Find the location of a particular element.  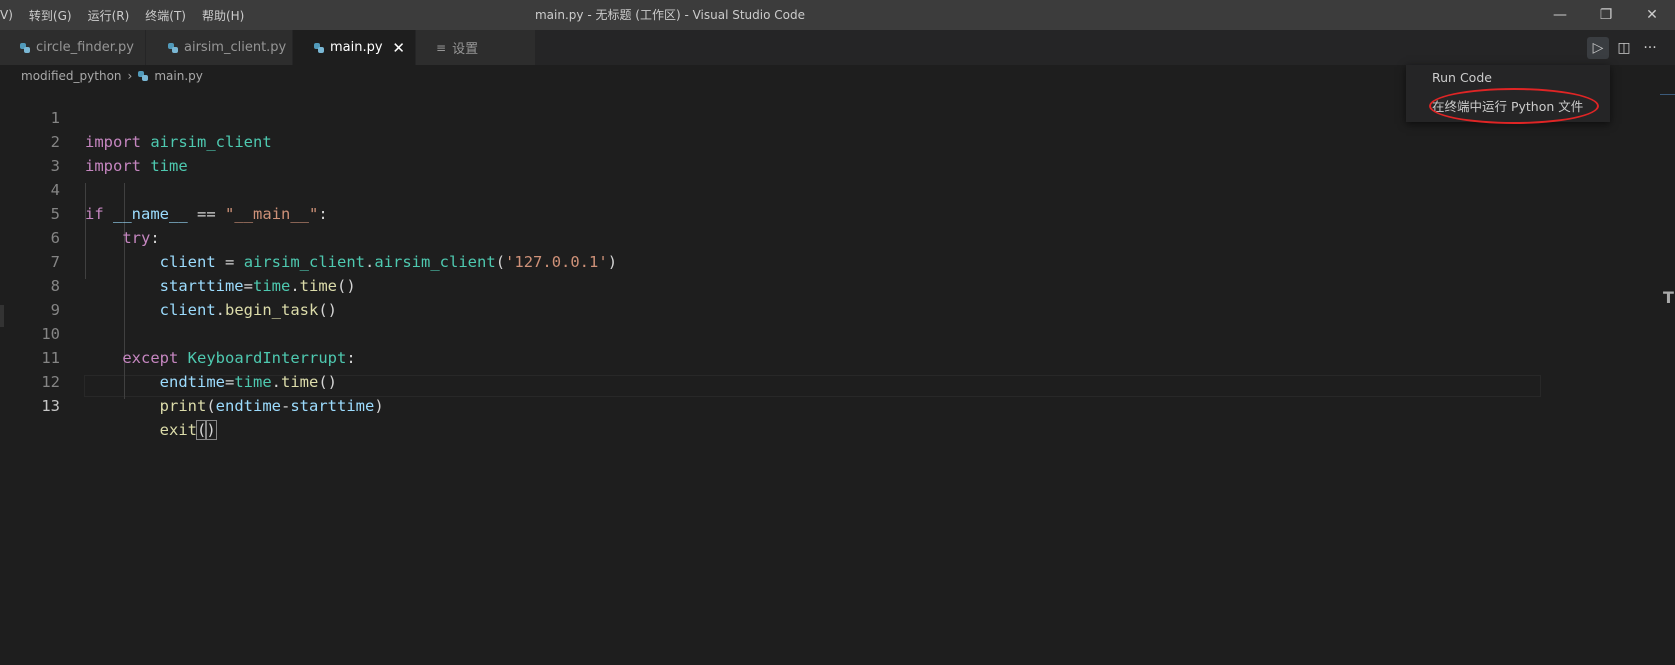

code-line-12: 12 print(endtime-starttime) is located at coordinates (770, 380).